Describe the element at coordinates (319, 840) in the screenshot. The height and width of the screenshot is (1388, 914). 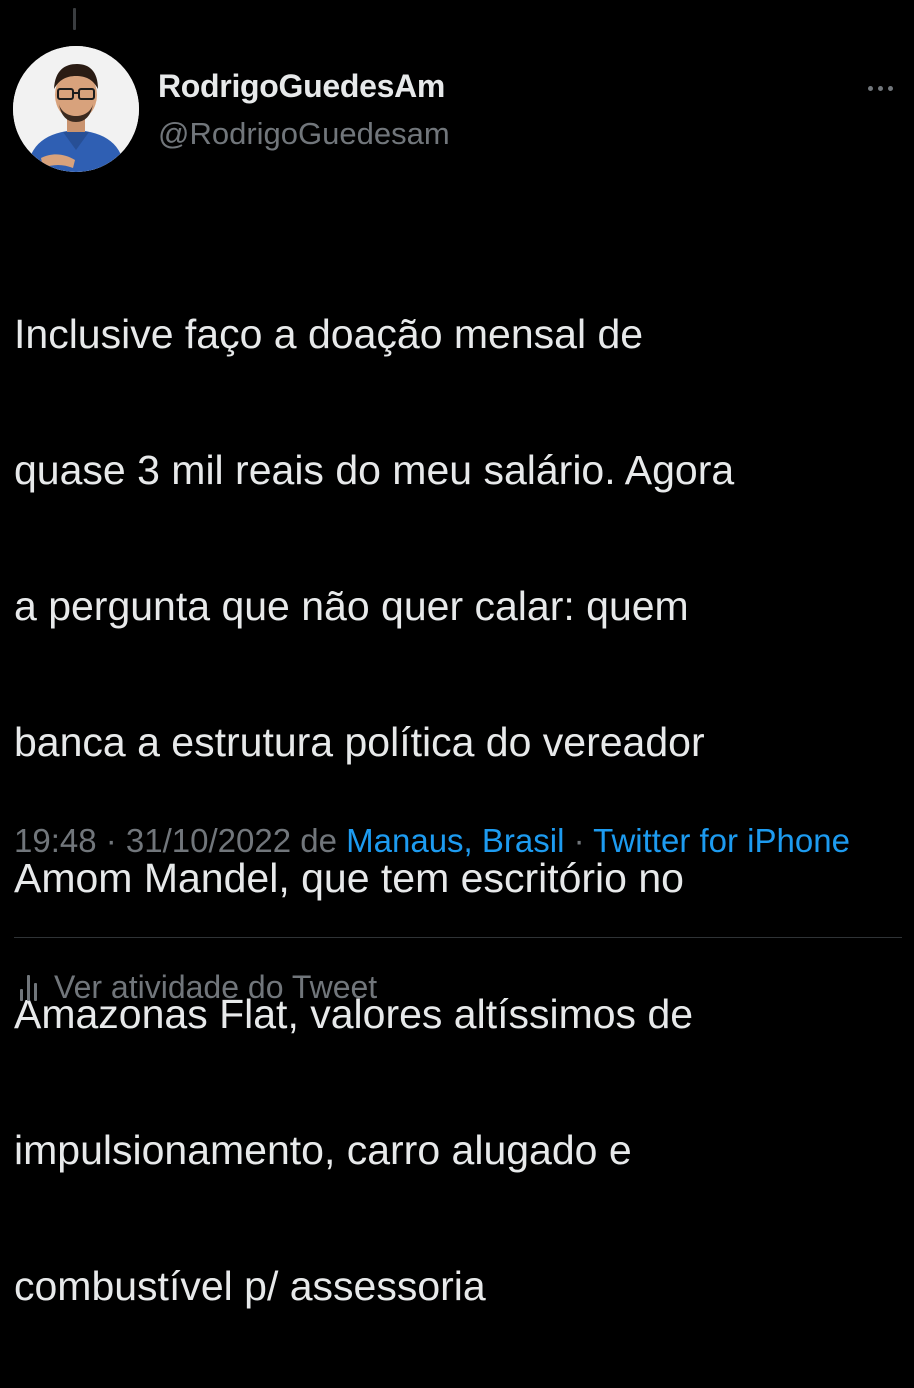
I see `from-word: de` at that location.